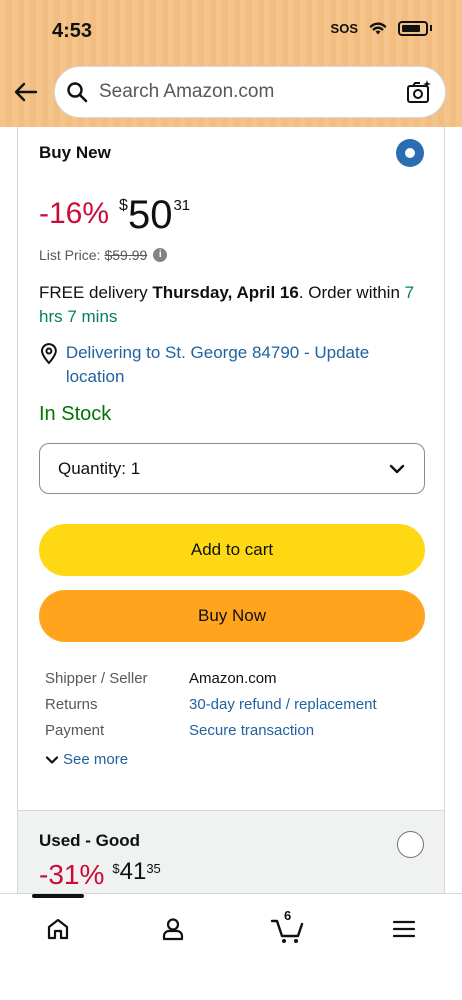 The image size is (462, 1000). What do you see at coordinates (99, 468) in the screenshot?
I see `quantity-label: Quantity: 1` at bounding box center [99, 468].